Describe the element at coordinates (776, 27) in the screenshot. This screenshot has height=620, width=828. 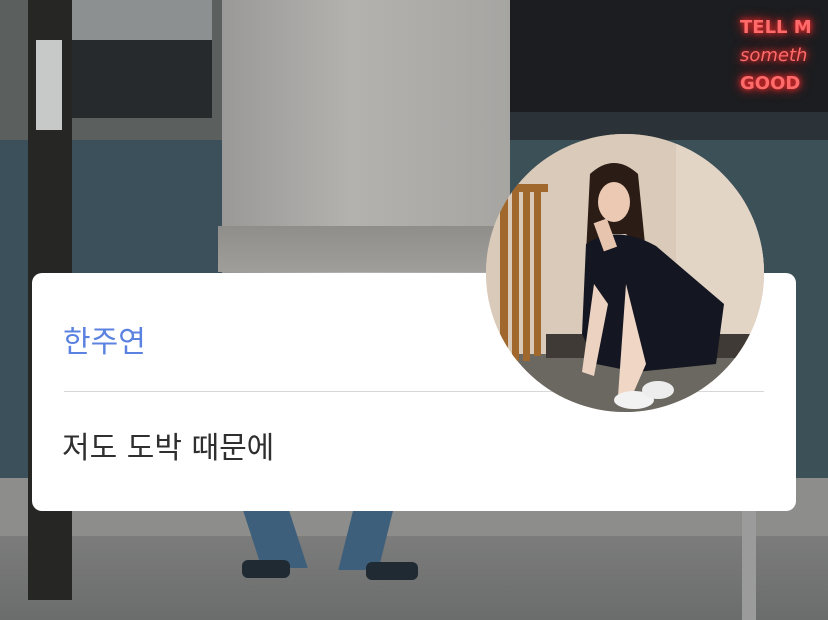
I see `neon-line-1: TELL M` at that location.